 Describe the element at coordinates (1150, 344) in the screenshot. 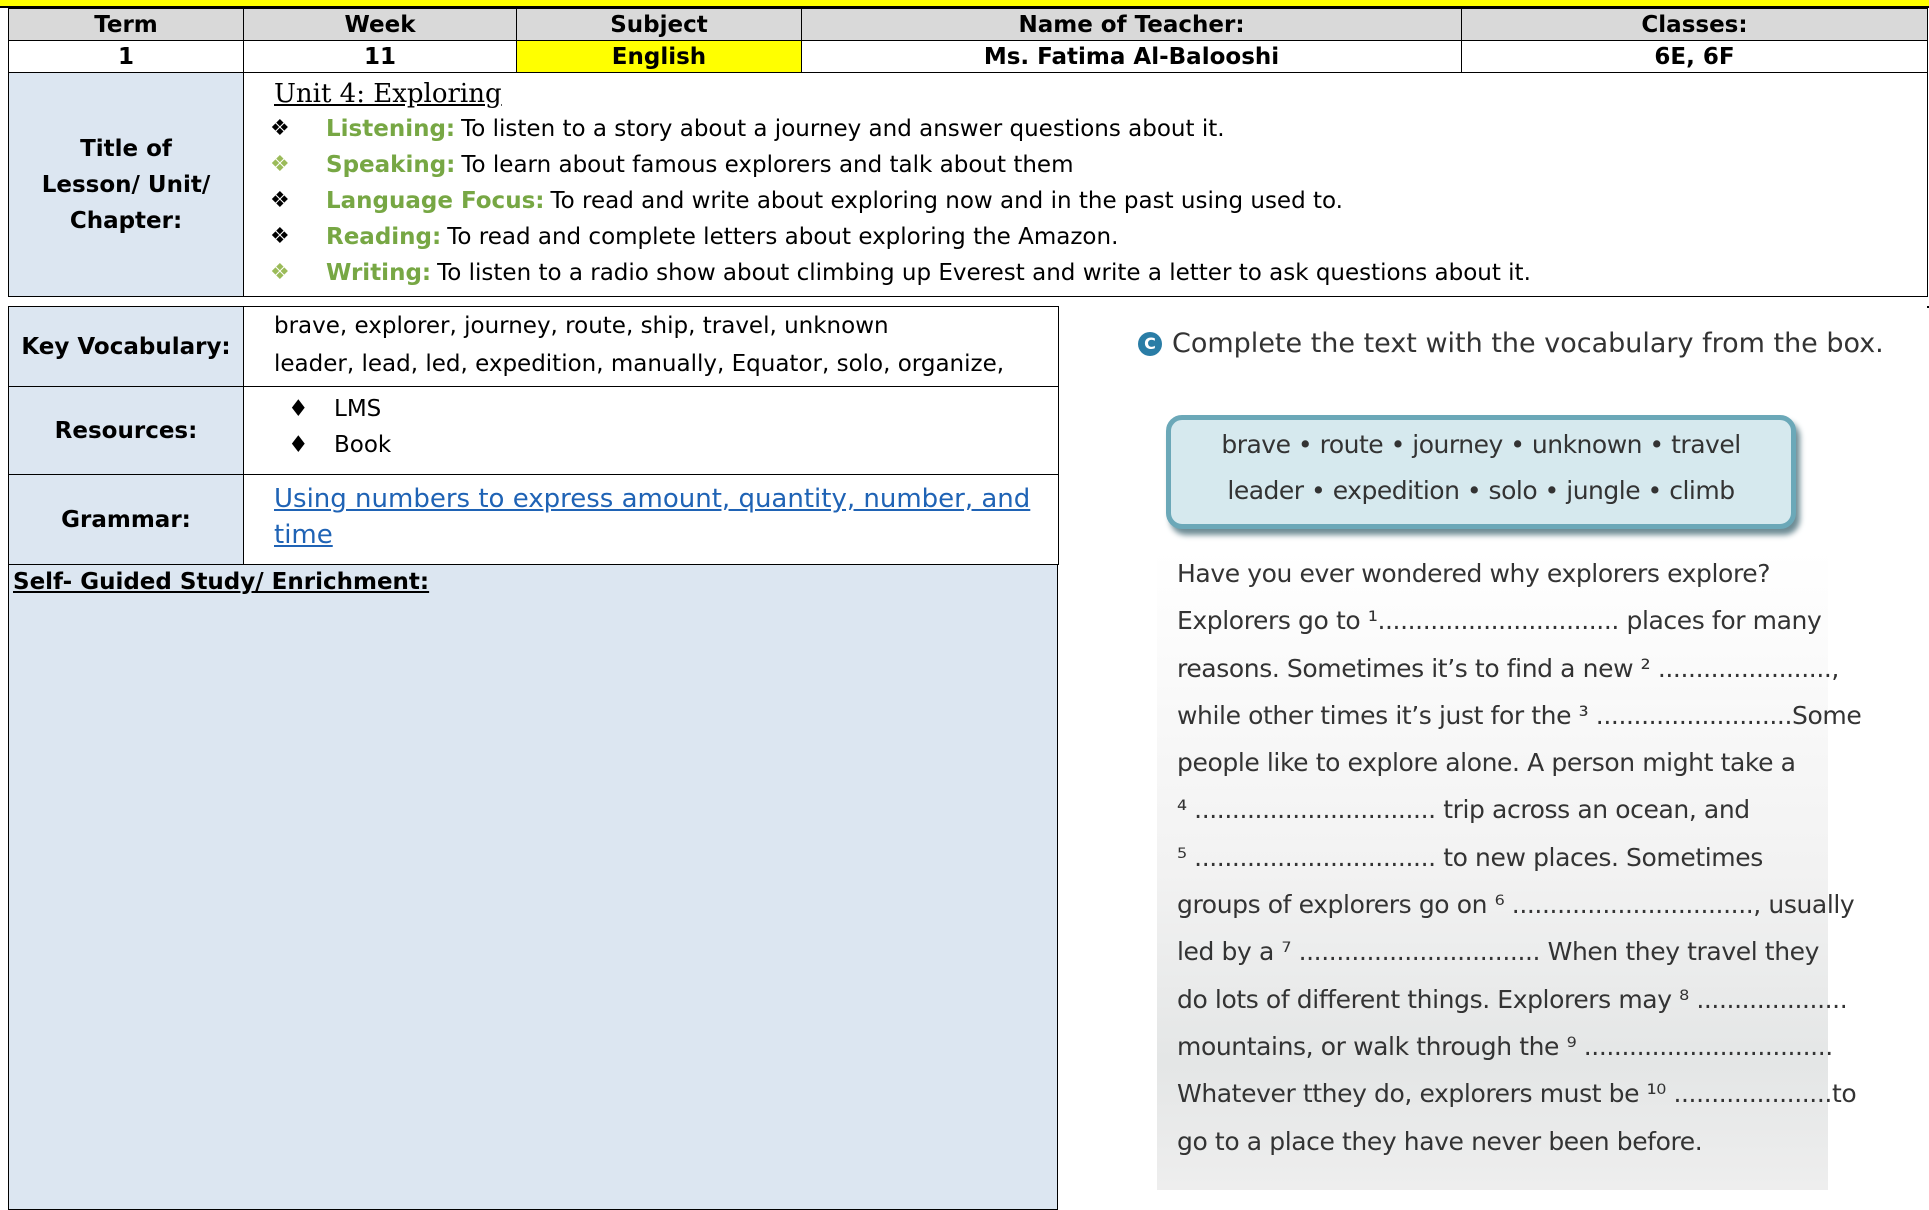

I see `exercise-number-icon: C` at that location.